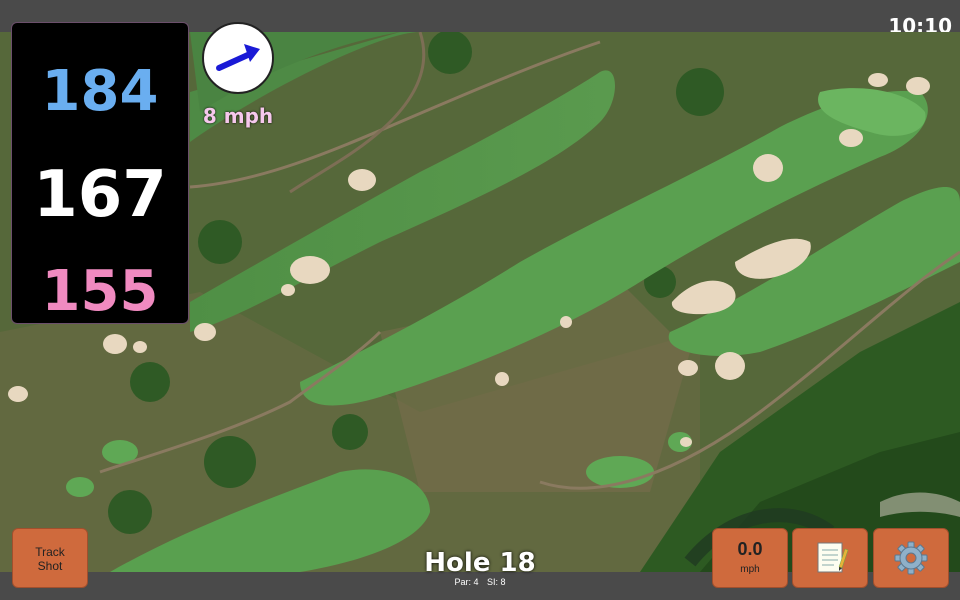 This screenshot has width=960, height=600. Describe the element at coordinates (833, 557) in the screenshot. I see `notepad-icon` at that location.